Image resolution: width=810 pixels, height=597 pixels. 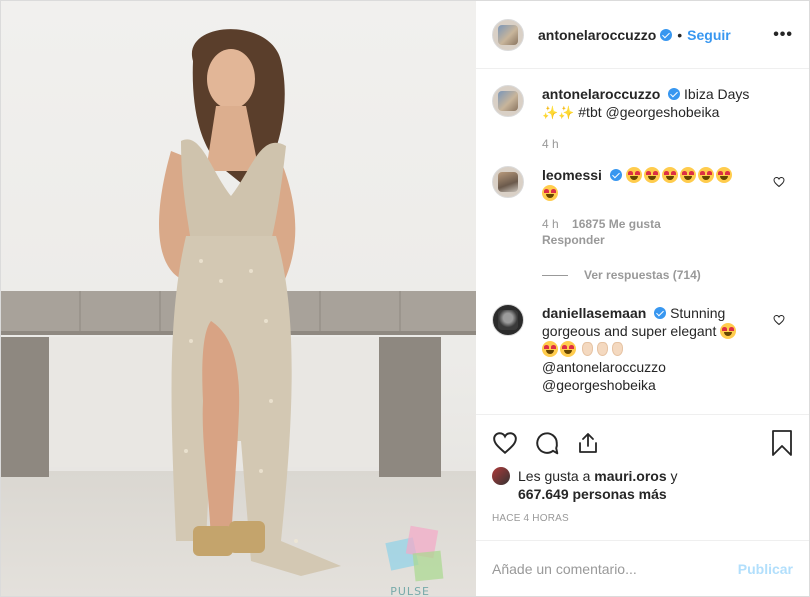 I want to click on comment-mention: @georgeshobeika, so click(x=599, y=385).